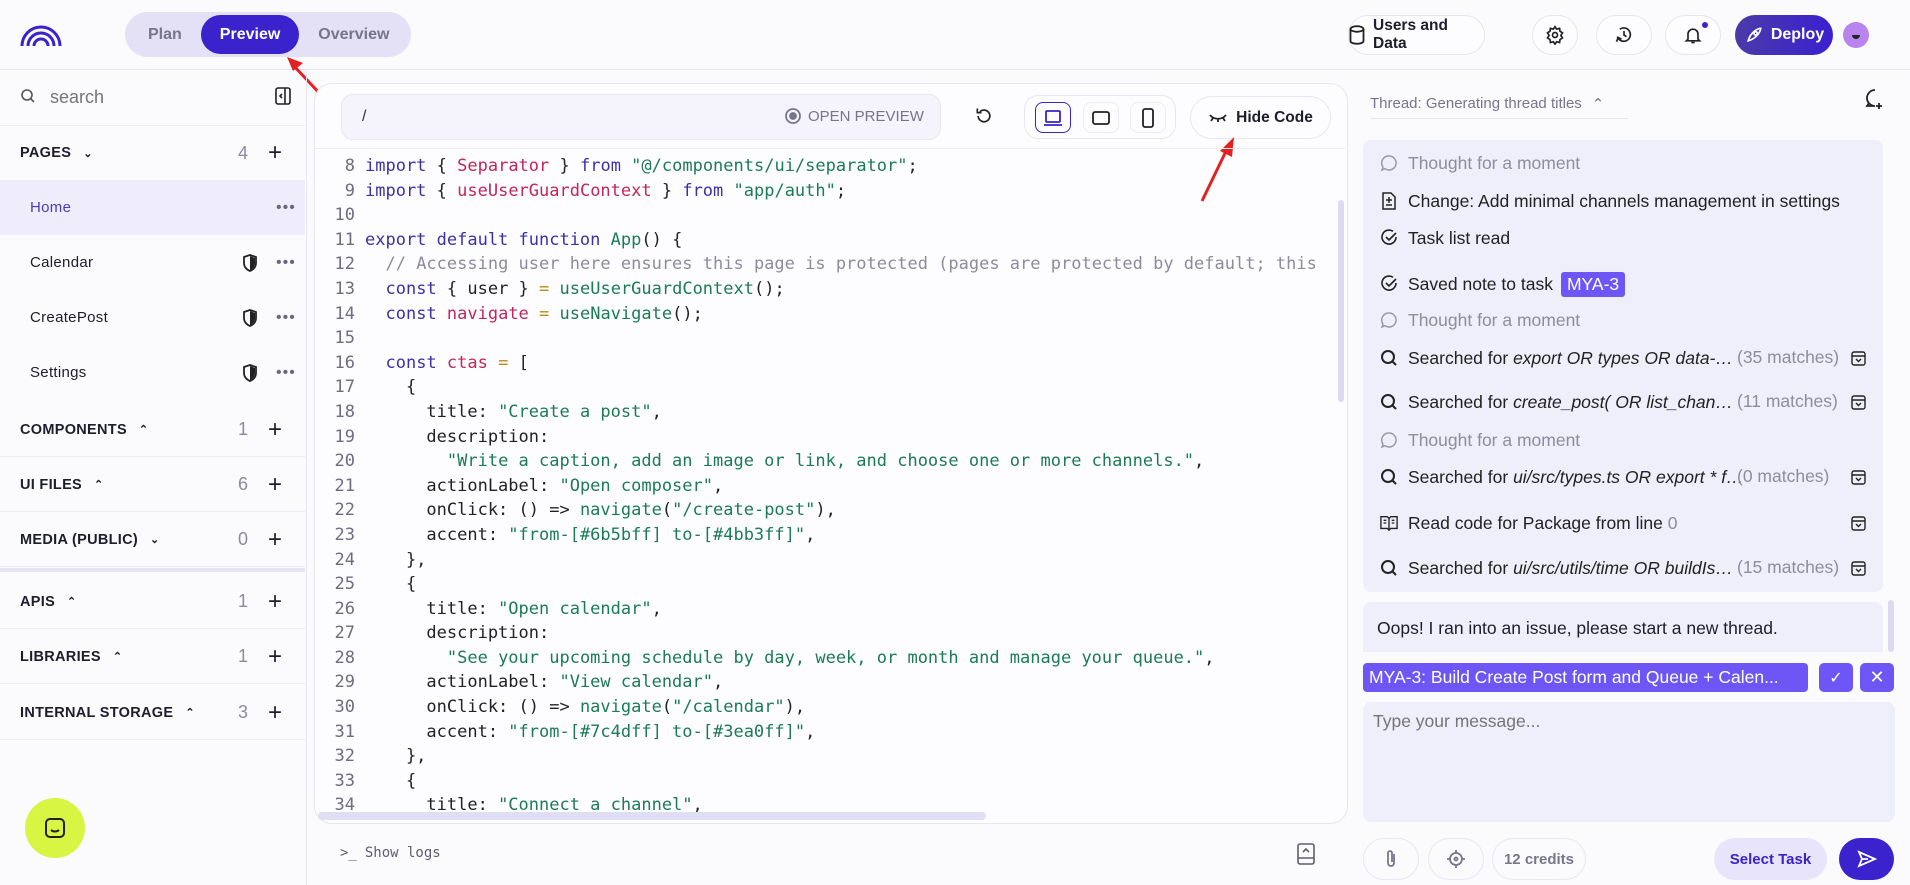 This screenshot has width=1910, height=885. What do you see at coordinates (402, 853) in the screenshot?
I see `show-logs-label: Show logs` at bounding box center [402, 853].